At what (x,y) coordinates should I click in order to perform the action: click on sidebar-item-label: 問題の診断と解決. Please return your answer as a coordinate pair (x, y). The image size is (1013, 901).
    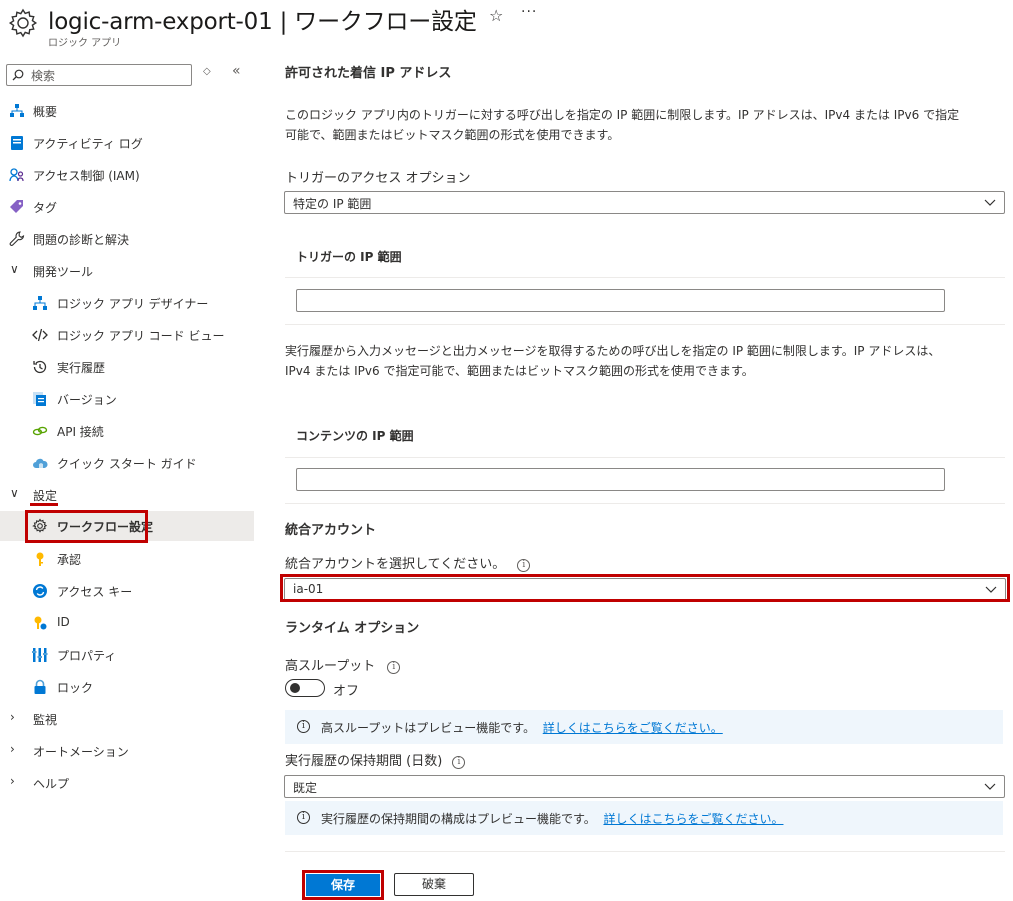
    Looking at the image, I should click on (81, 240).